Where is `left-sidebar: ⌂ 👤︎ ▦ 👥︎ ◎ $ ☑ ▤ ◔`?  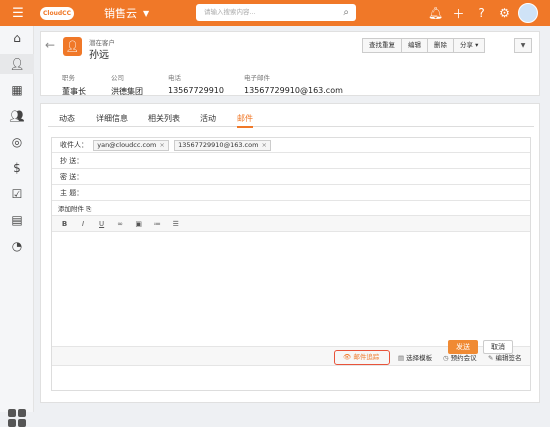 left-sidebar: ⌂ 👤︎ ▦ 👥︎ ◎ $ ☑ ▤ ◔ is located at coordinates (17, 226).